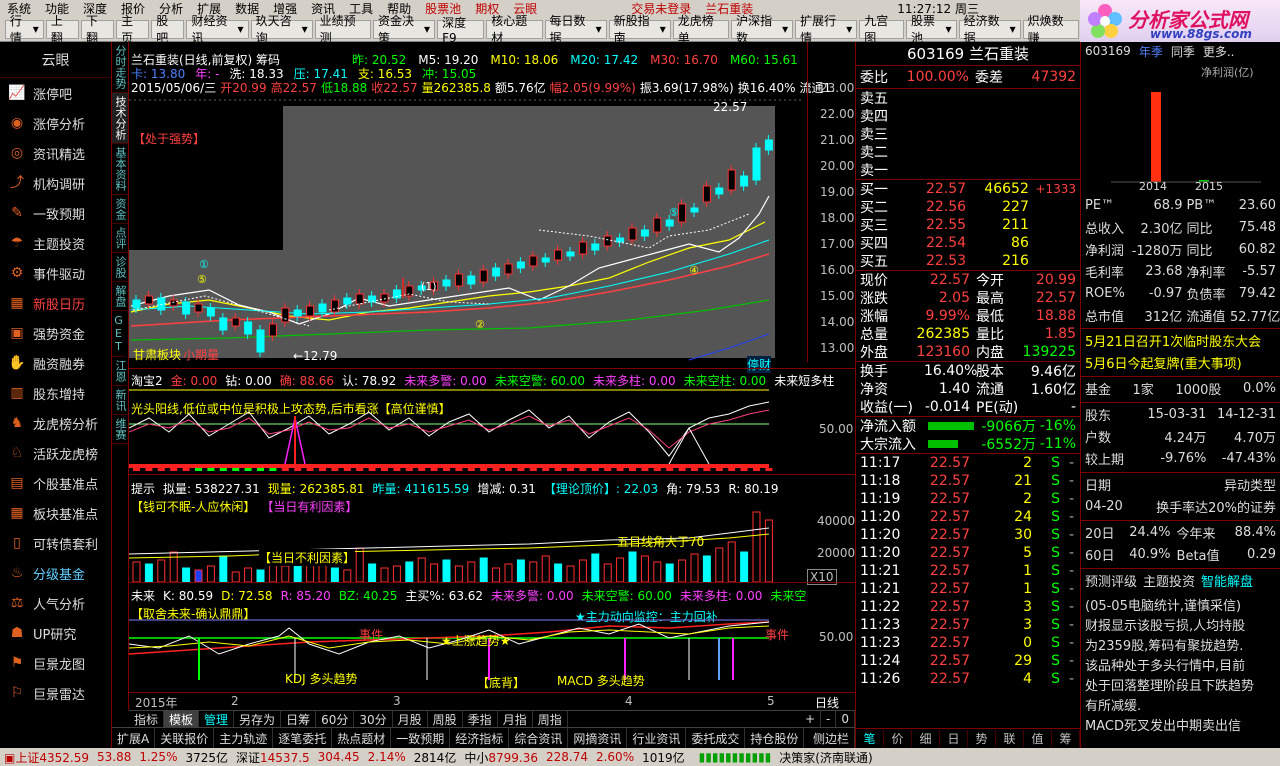  I want to click on bar-monthidx: 月指, so click(515, 719).